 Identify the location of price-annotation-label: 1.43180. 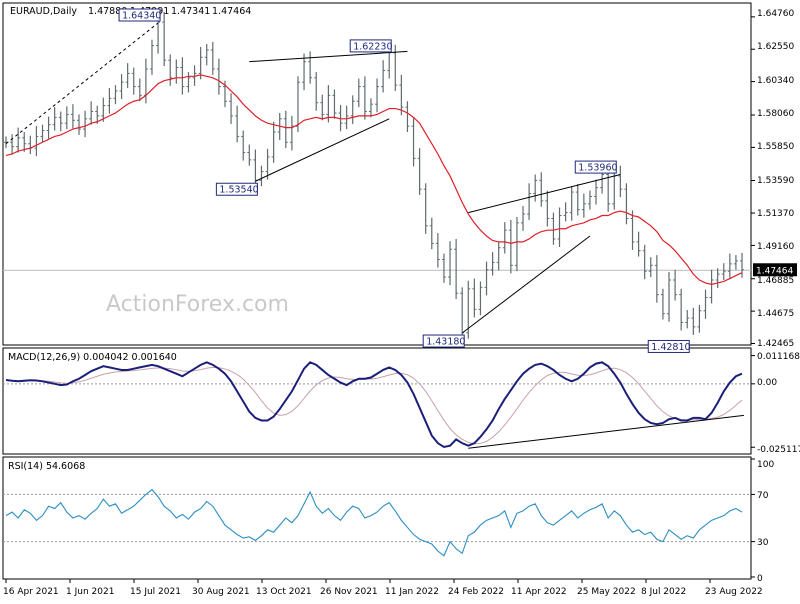
(445, 342).